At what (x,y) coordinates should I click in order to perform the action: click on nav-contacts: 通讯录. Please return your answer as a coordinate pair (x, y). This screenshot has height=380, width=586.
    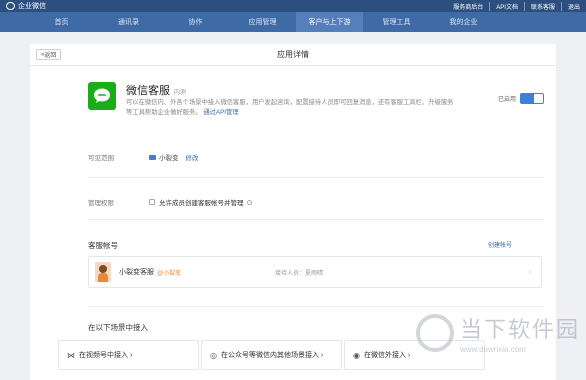
    Looking at the image, I should click on (128, 22).